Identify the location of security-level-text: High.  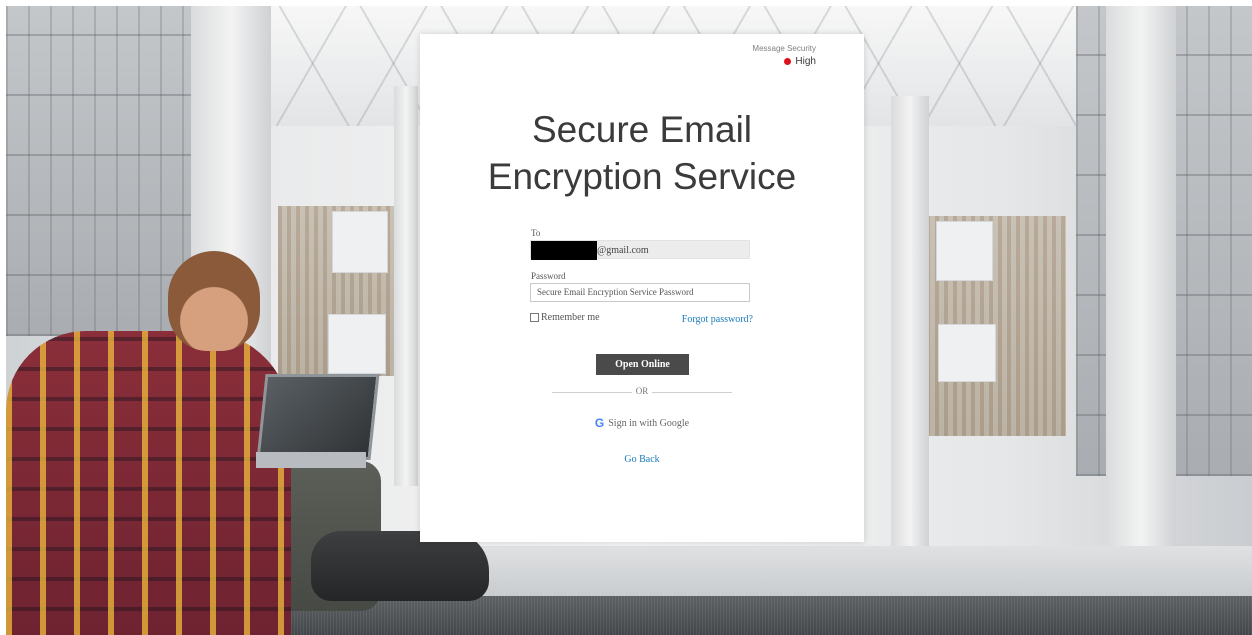
(805, 61).